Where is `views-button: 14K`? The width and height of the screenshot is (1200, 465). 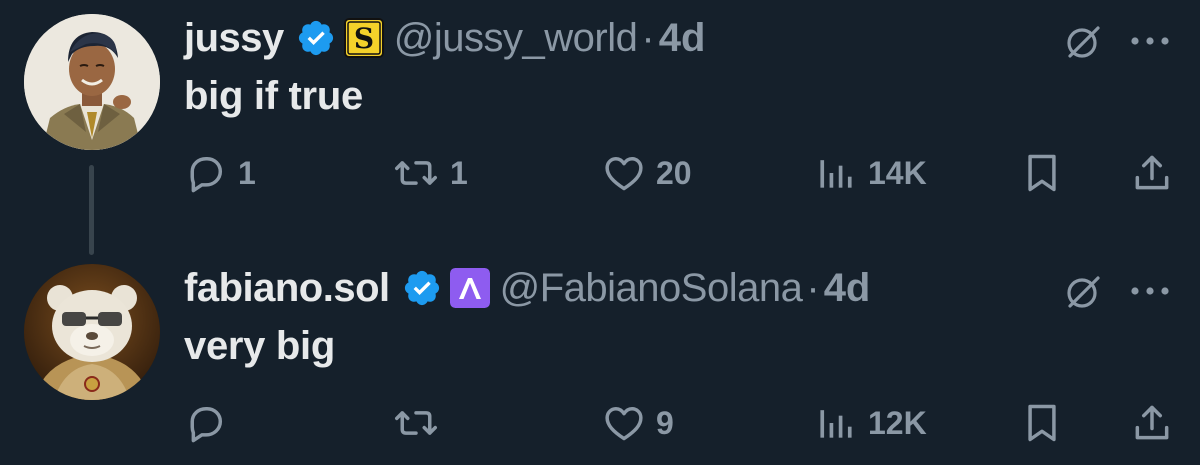 views-button: 14K is located at coordinates (870, 173).